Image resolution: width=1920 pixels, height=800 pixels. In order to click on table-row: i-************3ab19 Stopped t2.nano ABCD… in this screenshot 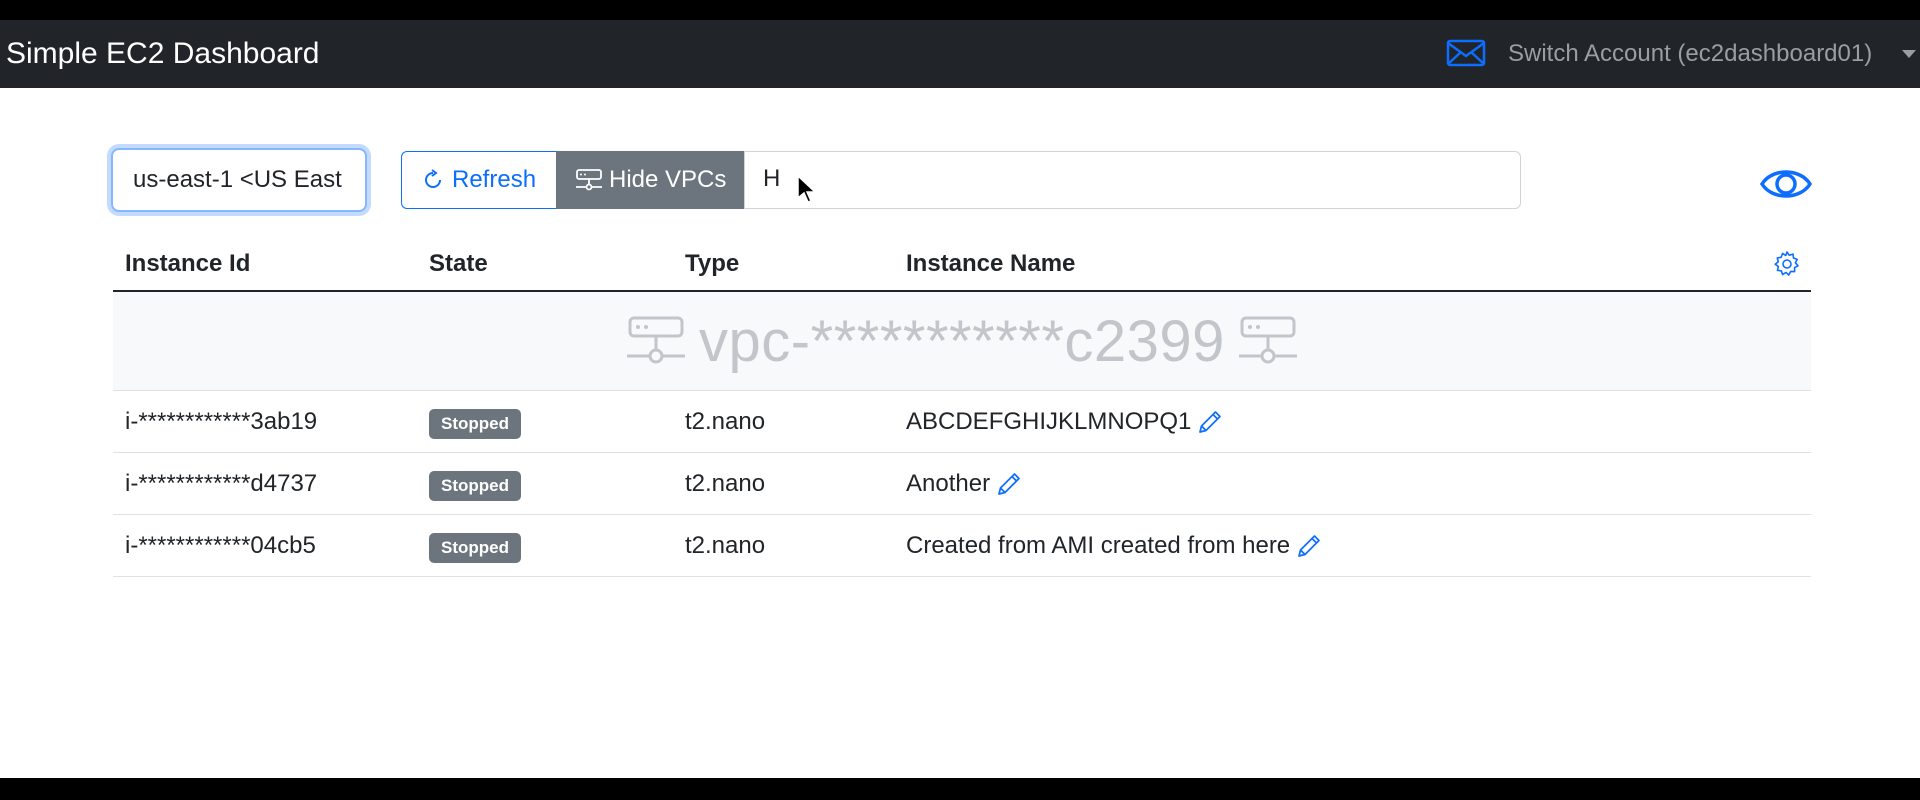, I will do `click(962, 422)`.